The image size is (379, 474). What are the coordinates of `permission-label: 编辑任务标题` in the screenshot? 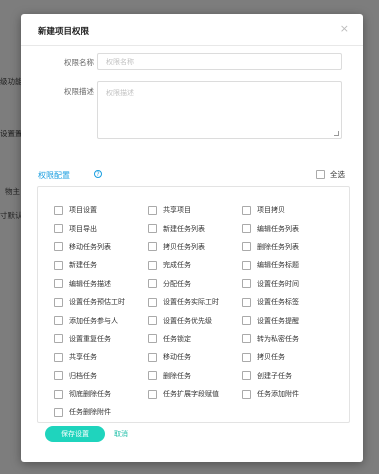 It's located at (278, 265).